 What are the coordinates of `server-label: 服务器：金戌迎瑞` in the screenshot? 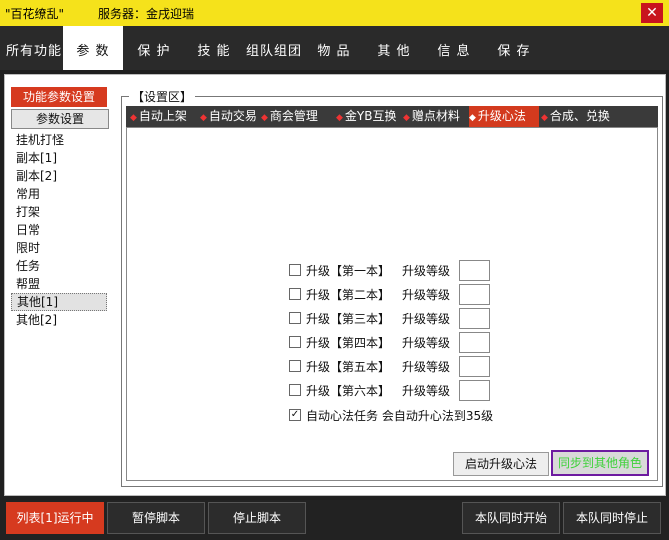 It's located at (146, 14).